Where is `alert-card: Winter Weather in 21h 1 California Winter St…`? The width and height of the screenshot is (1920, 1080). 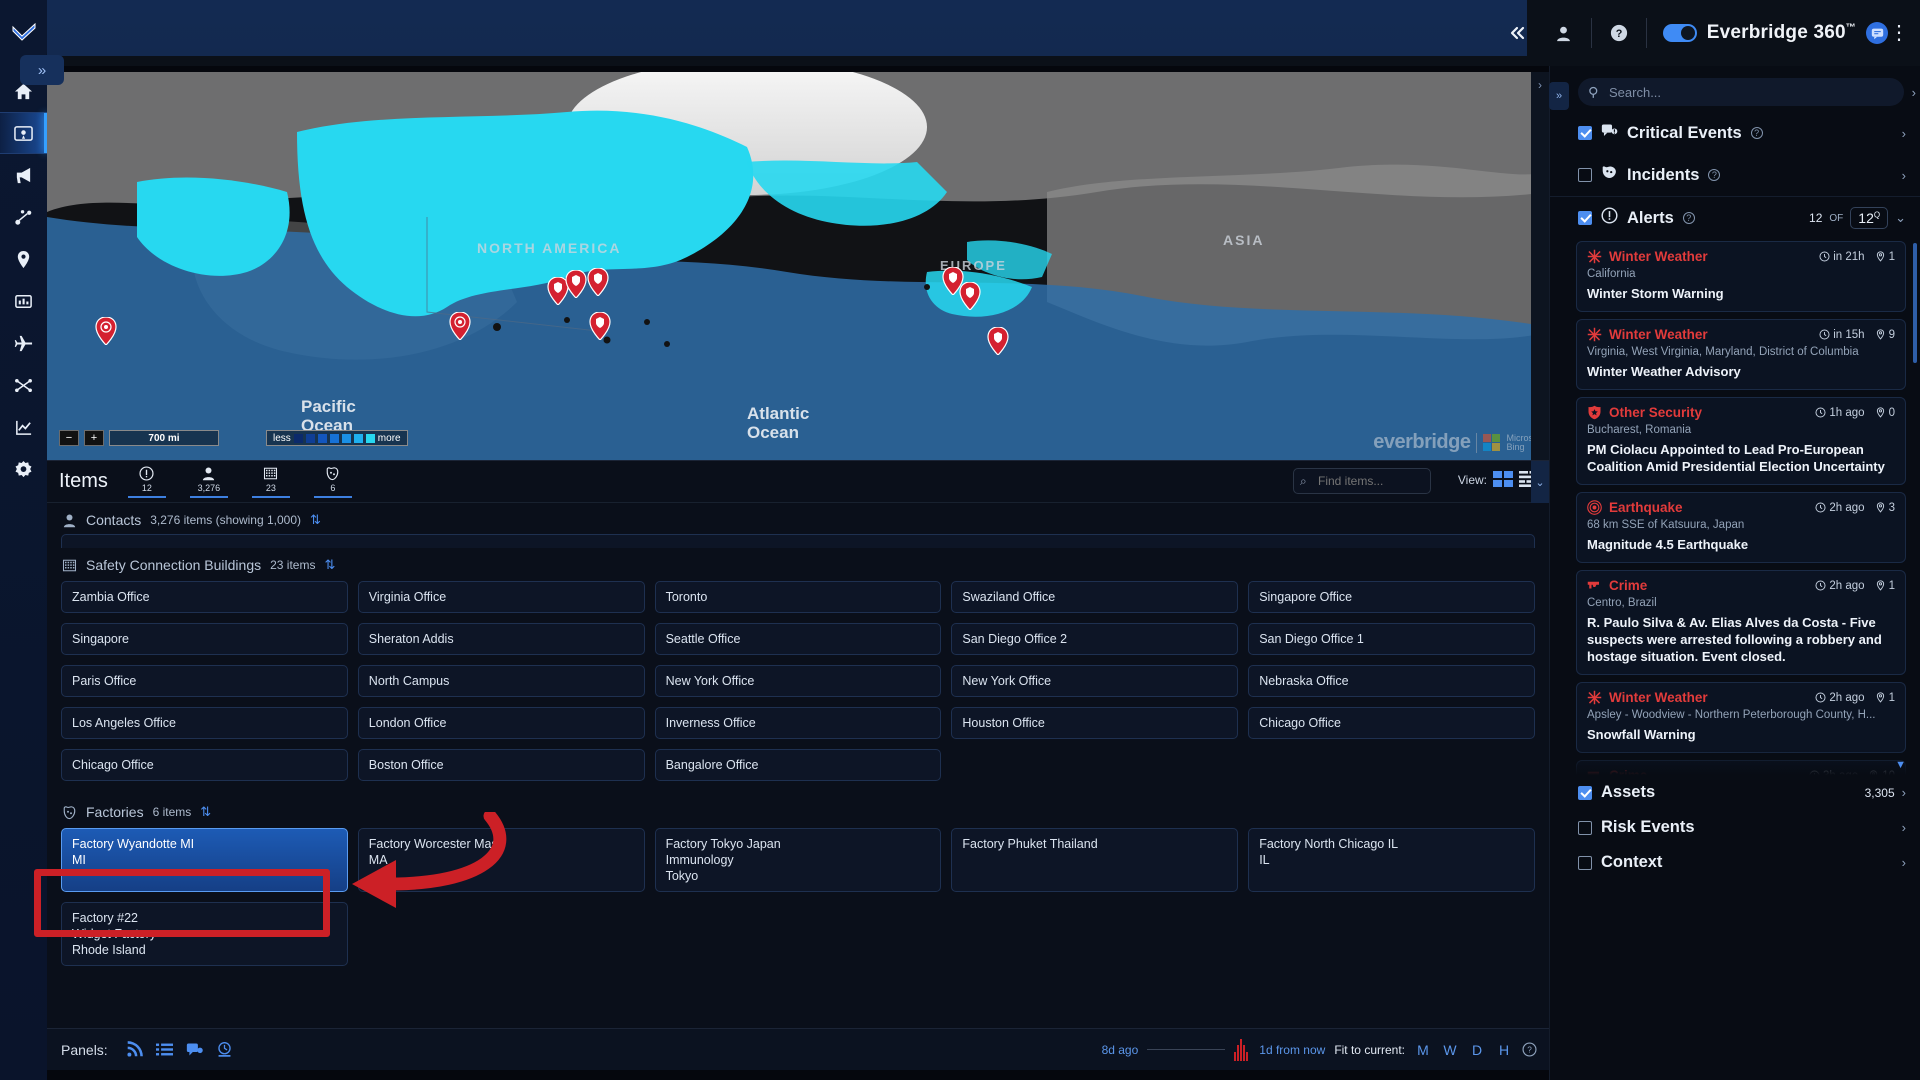 alert-card: Winter Weather in 21h 1 California Winter St… is located at coordinates (1741, 276).